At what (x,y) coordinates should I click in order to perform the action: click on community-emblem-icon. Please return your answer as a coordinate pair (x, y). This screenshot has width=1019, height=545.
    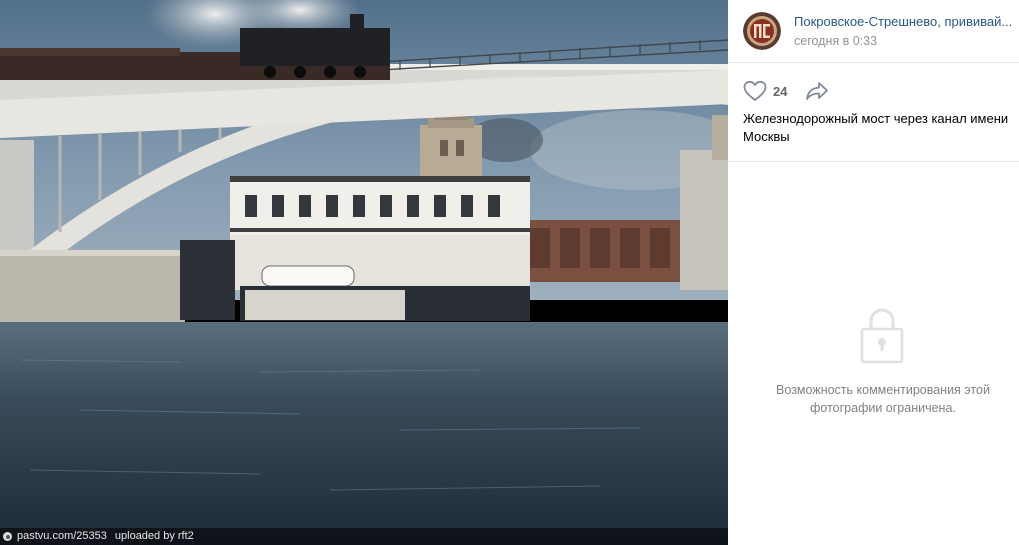
    Looking at the image, I should click on (762, 31).